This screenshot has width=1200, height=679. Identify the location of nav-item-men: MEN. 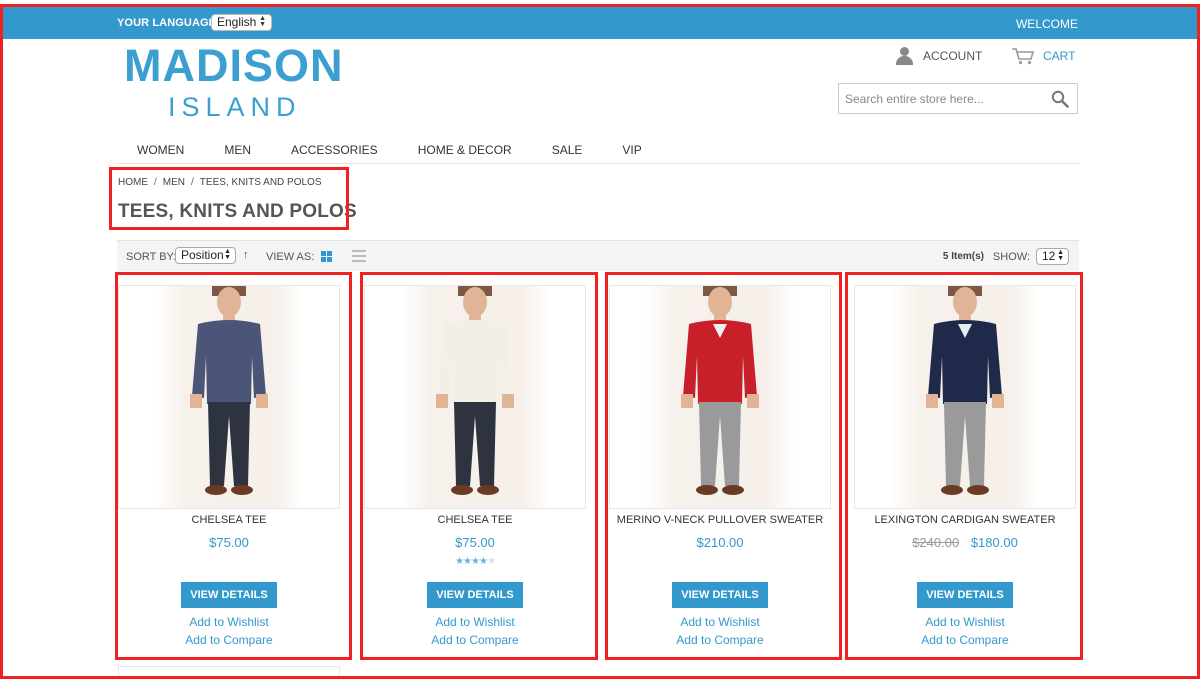
(237, 153).